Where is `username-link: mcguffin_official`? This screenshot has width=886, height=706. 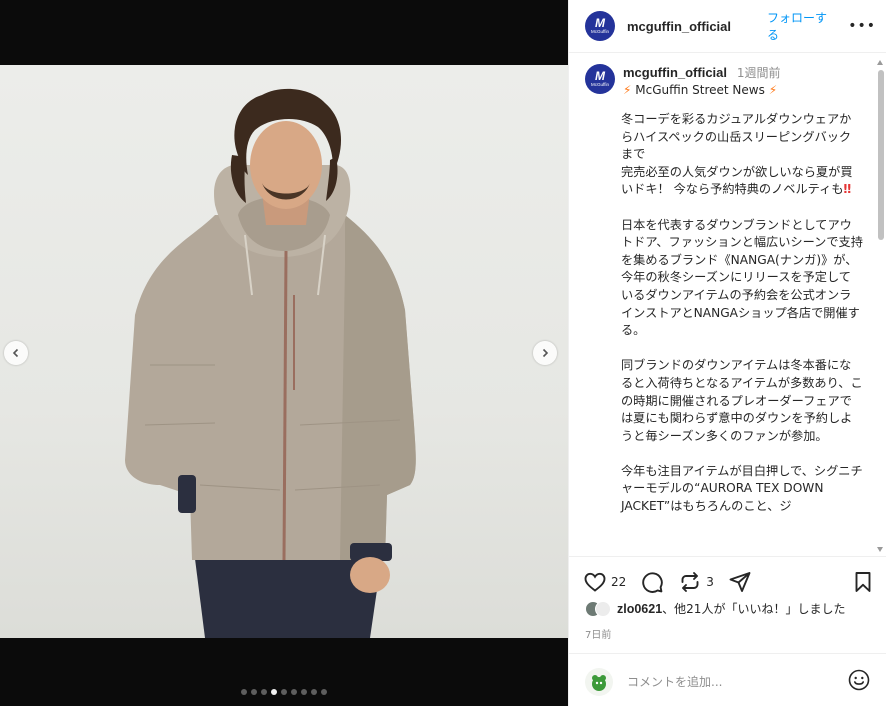 username-link: mcguffin_official is located at coordinates (679, 26).